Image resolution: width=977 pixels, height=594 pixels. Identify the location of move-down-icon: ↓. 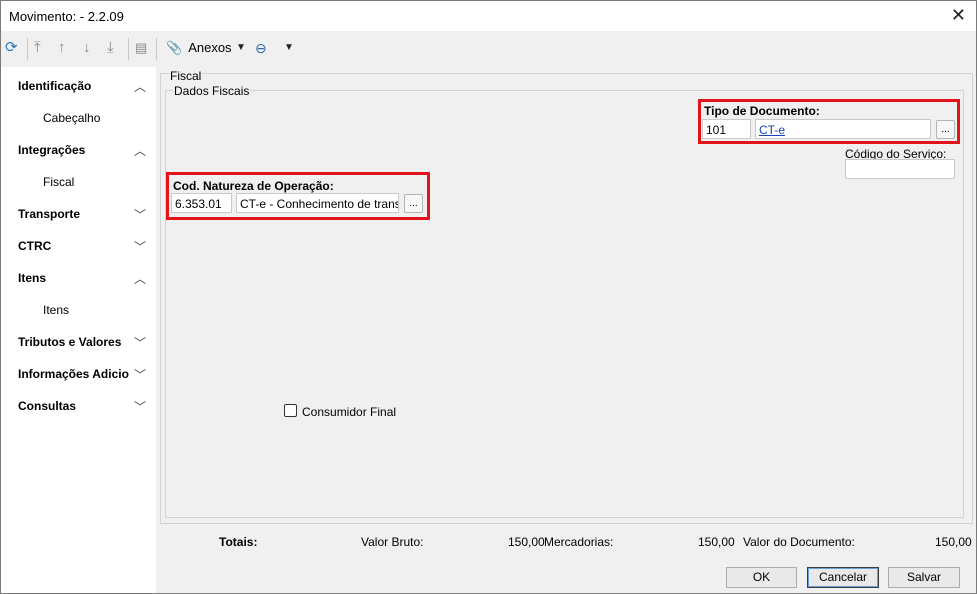
(87, 48).